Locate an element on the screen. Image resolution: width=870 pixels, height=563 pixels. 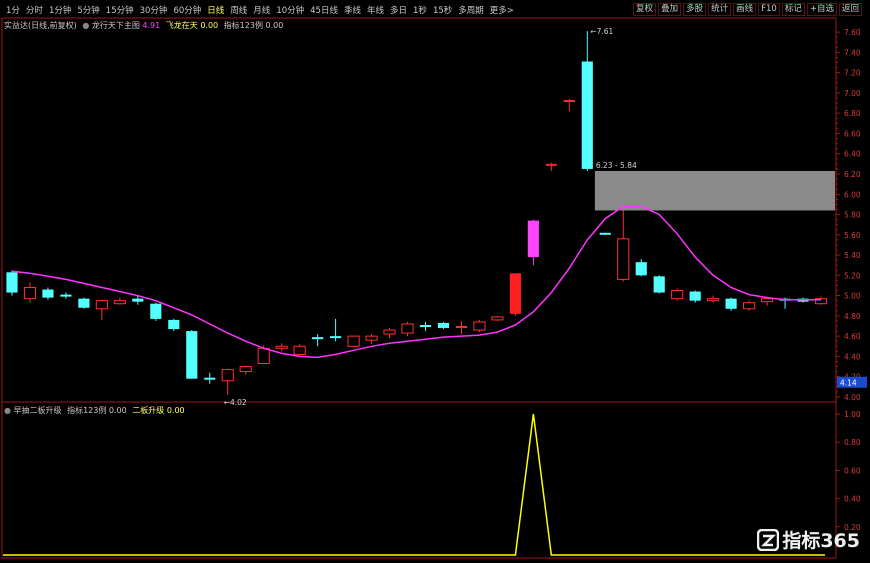
gray-zone-layer is located at coordinates (714, 190).